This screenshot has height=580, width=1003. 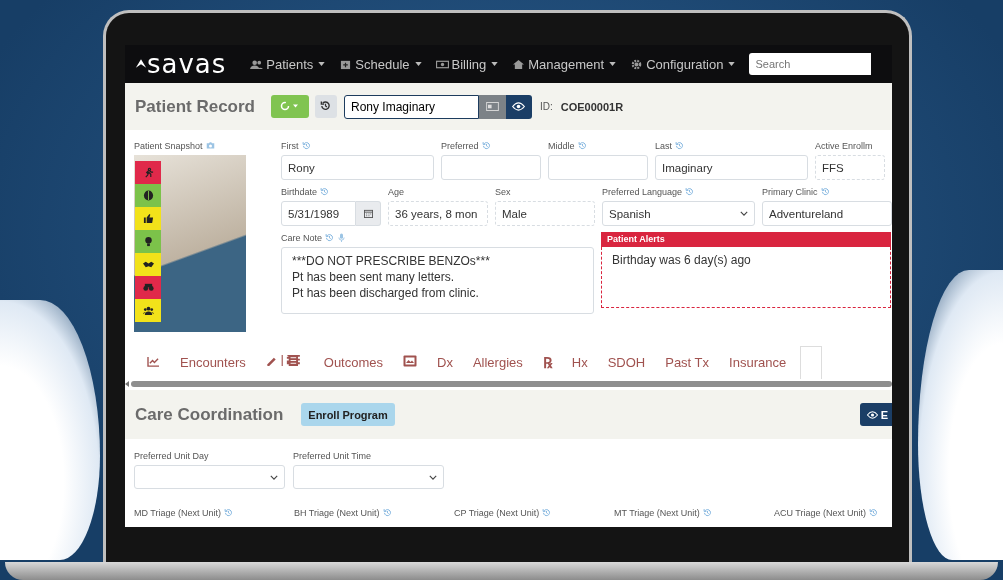 I want to click on section-title: Care Coordination, so click(x=209, y=414).